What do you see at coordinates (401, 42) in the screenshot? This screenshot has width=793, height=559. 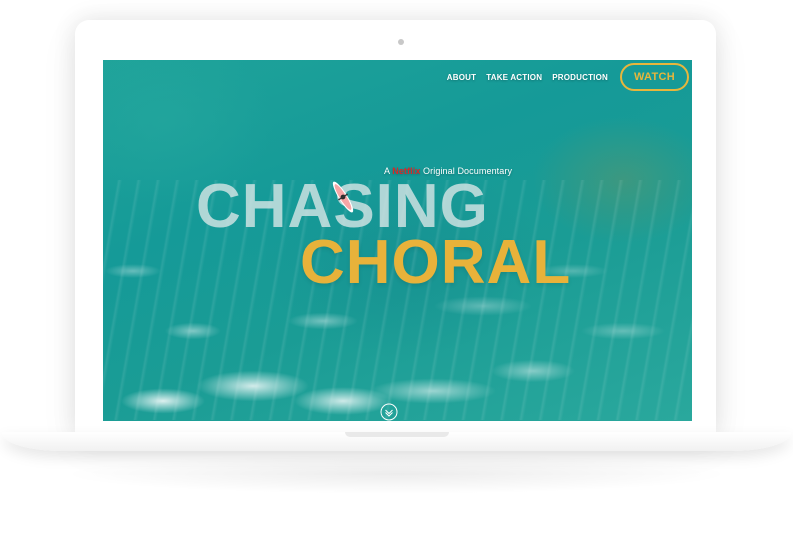 I see `camera-icon` at bounding box center [401, 42].